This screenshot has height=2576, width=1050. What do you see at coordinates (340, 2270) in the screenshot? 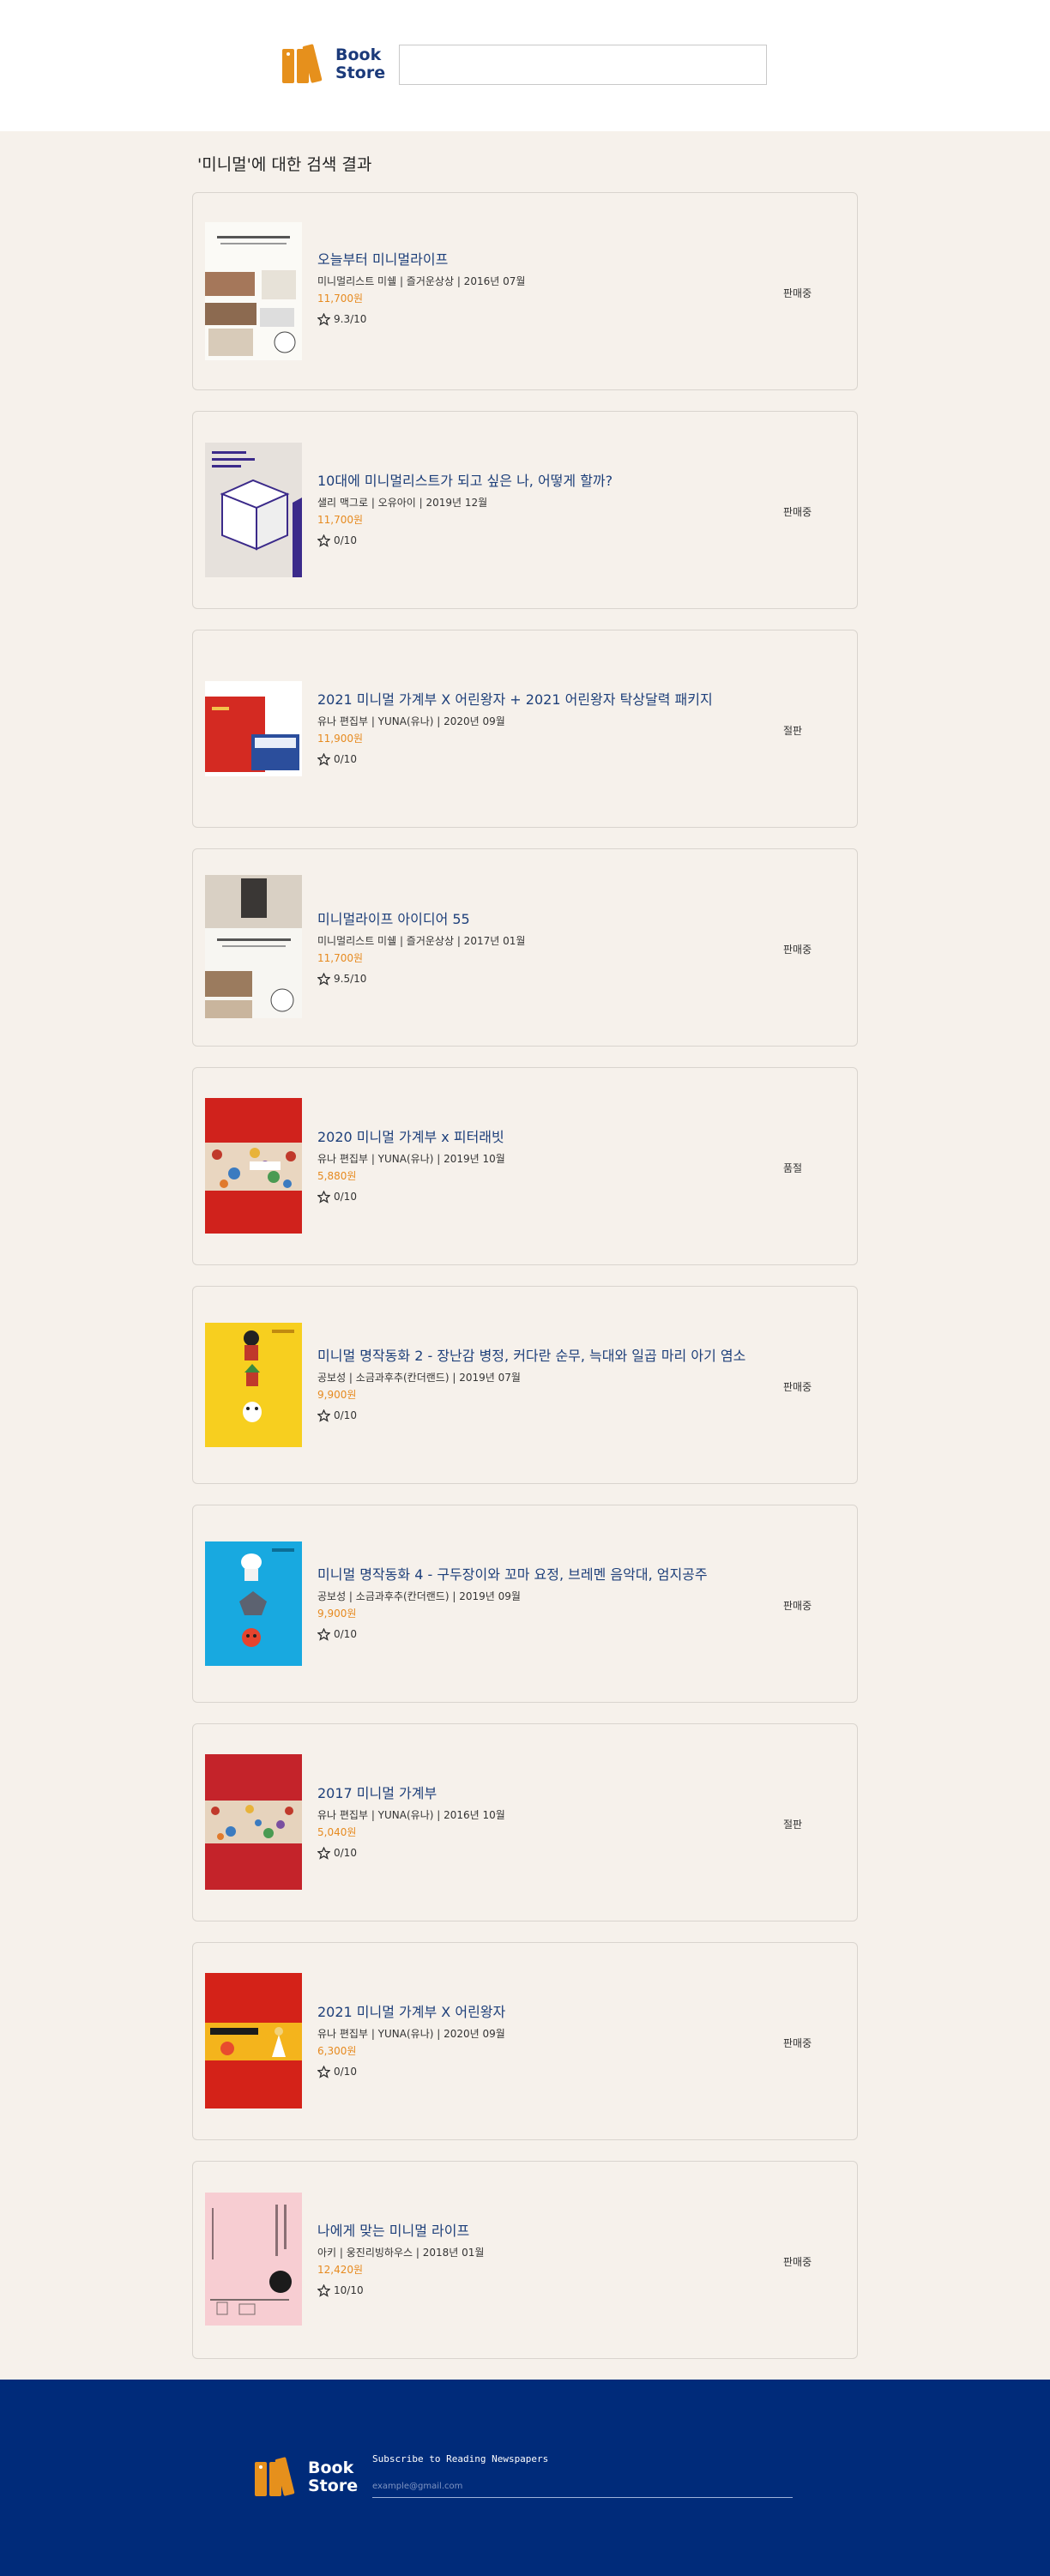
I see `book-price: 12,420원` at bounding box center [340, 2270].